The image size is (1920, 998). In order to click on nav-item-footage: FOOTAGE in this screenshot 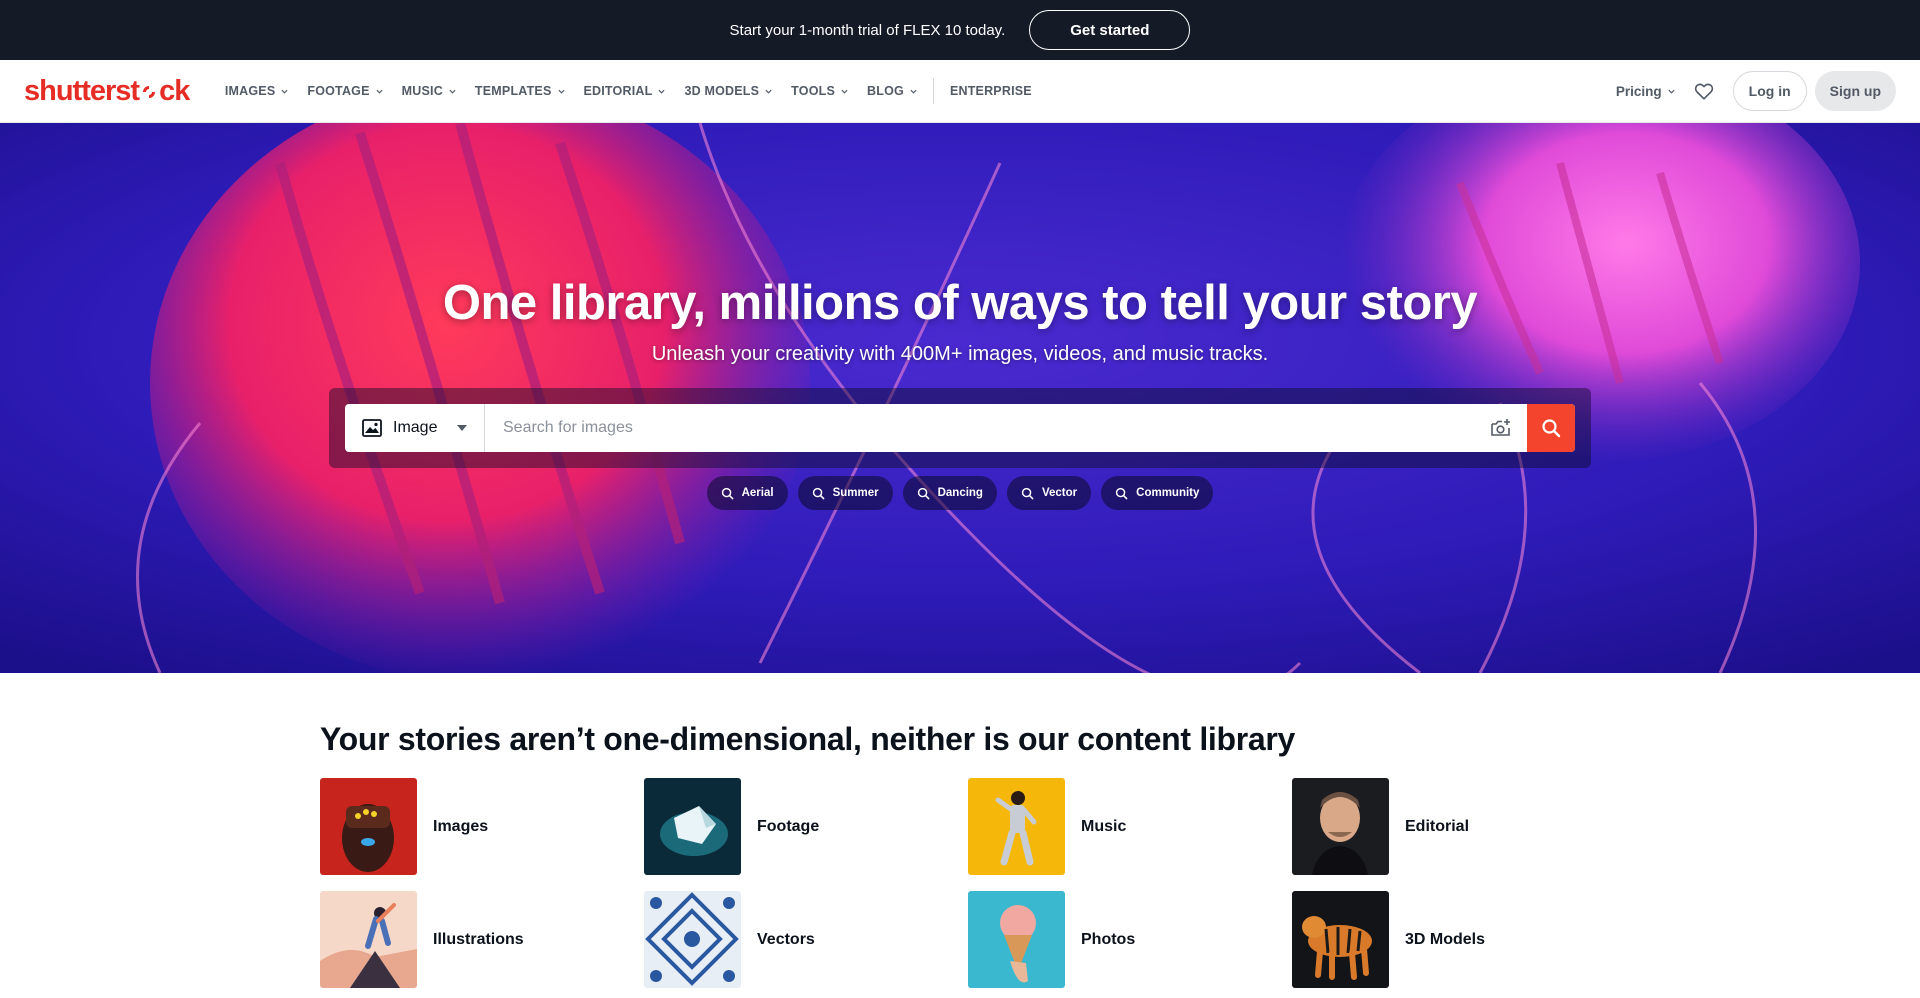, I will do `click(345, 91)`.